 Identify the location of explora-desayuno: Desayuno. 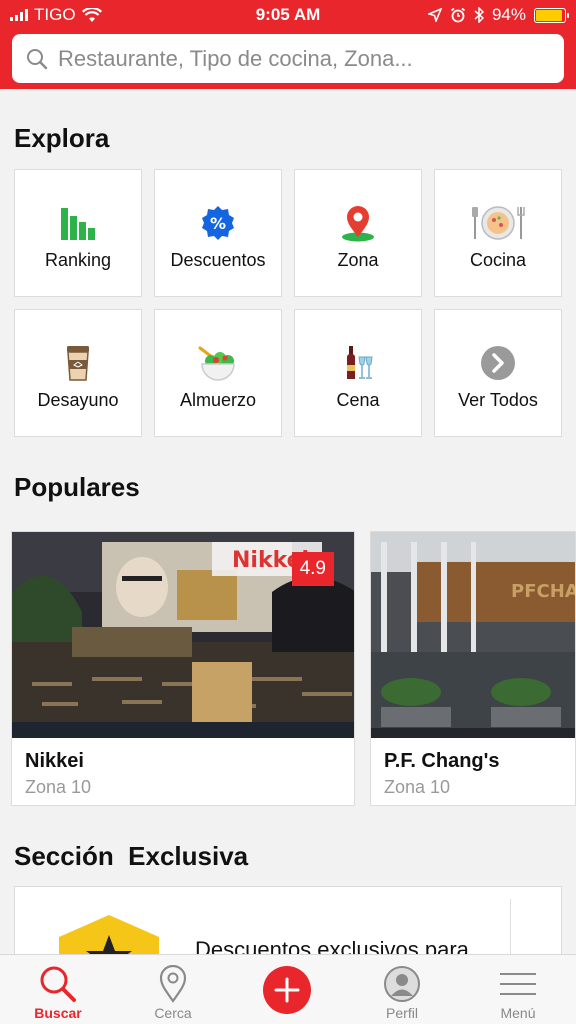
(78, 373).